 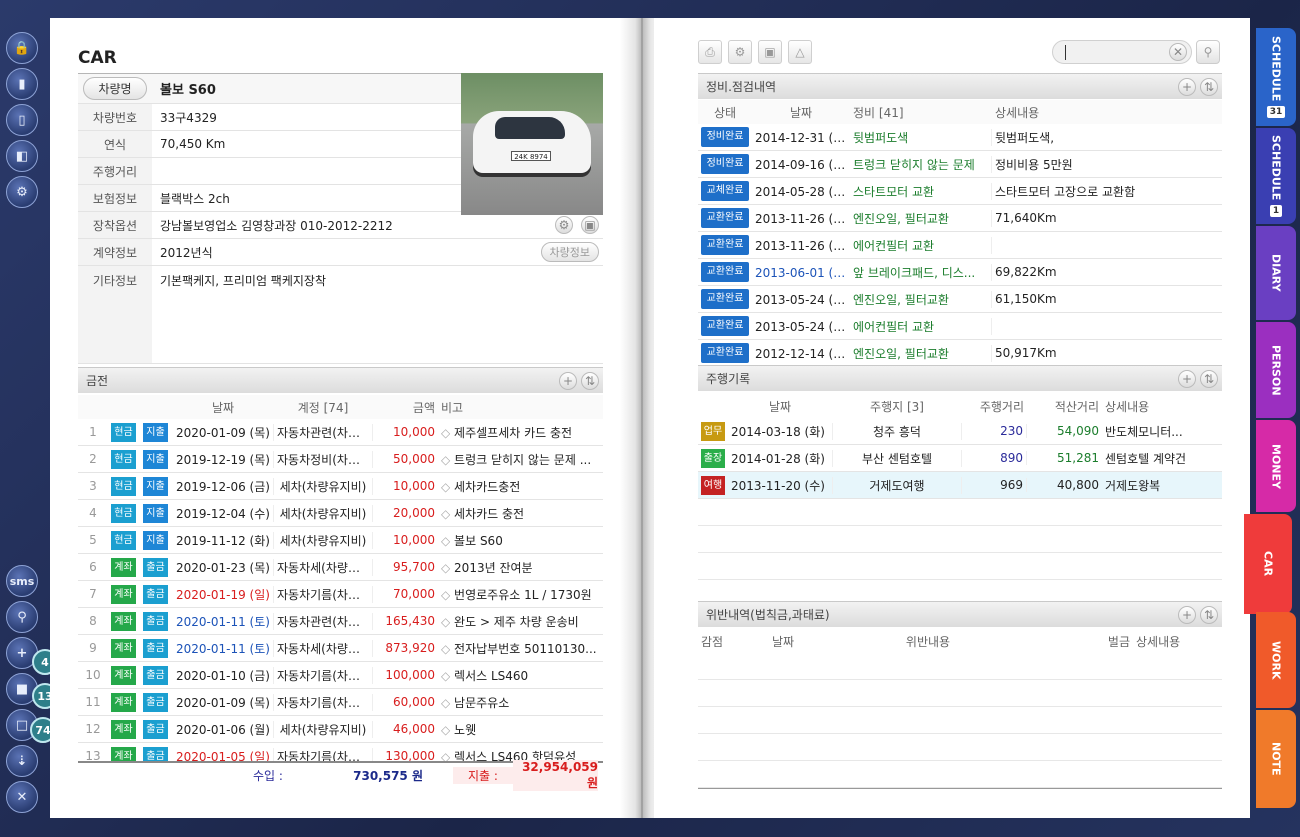 I want to click on field-label: 차량번호, so click(x=115, y=117).